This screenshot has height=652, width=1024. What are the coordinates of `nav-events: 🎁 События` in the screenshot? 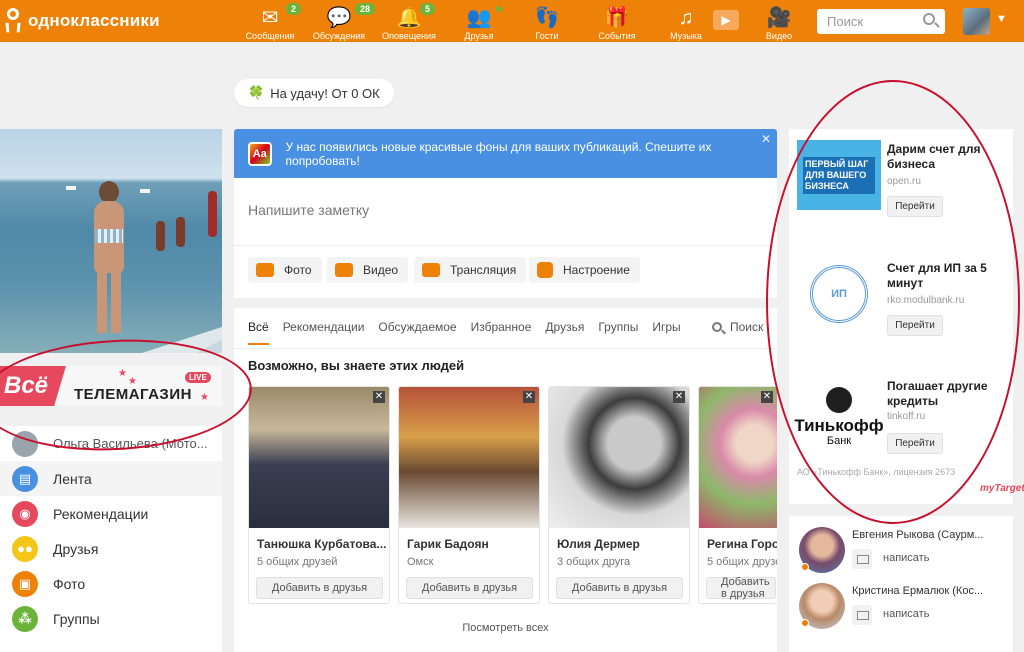 It's located at (617, 21).